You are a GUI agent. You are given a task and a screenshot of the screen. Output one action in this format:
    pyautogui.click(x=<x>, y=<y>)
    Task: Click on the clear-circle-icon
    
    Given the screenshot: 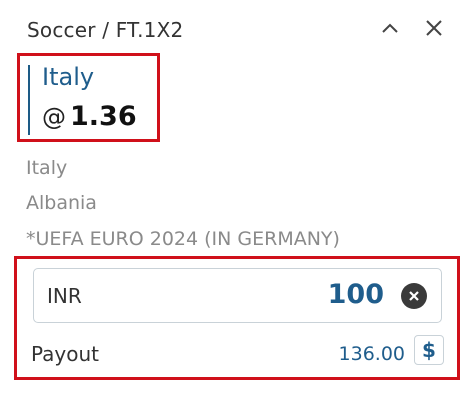 What is the action you would take?
    pyautogui.click(x=414, y=296)
    